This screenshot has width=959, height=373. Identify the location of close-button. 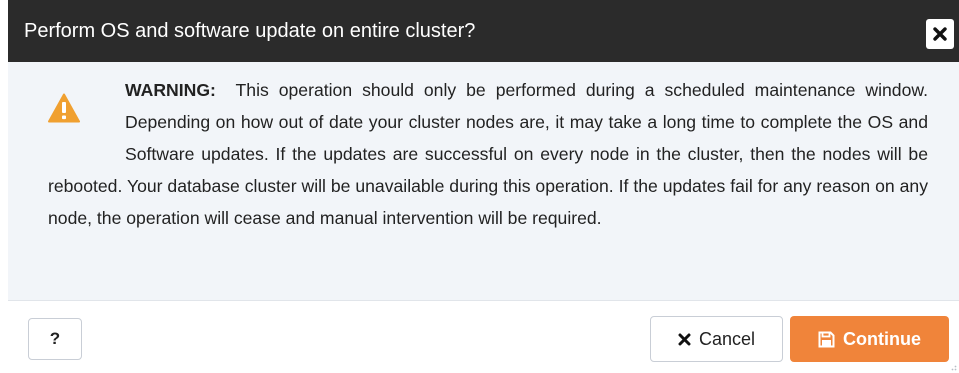
(940, 34).